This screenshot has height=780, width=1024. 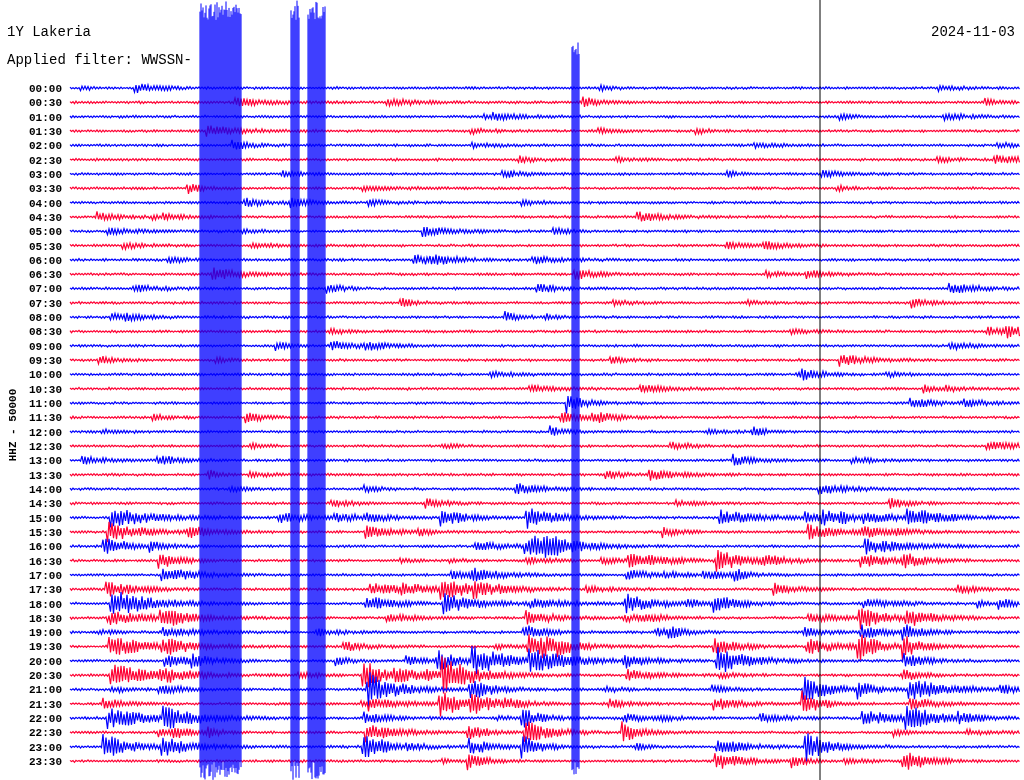 I want to click on time-label: 06:30, so click(x=45, y=275).